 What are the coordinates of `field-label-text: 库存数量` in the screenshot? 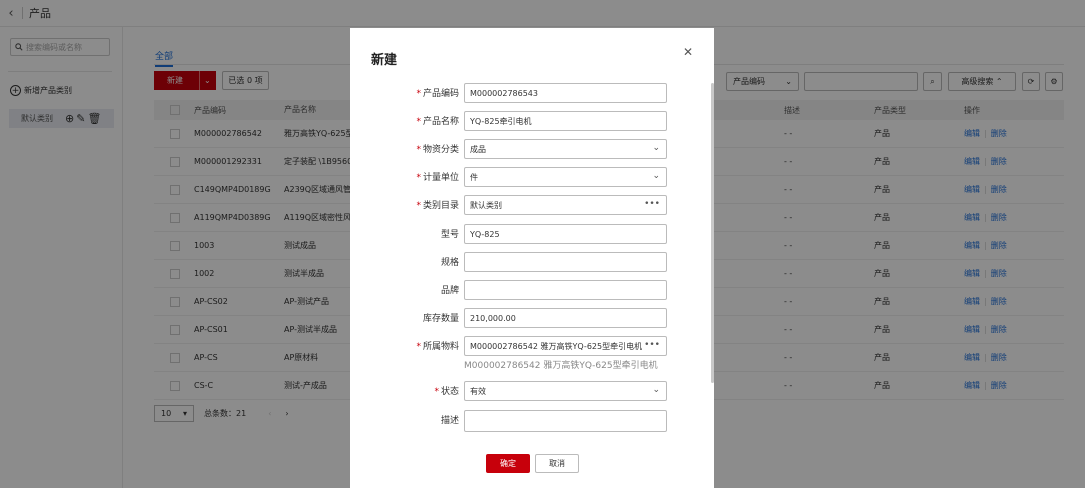 It's located at (440, 319).